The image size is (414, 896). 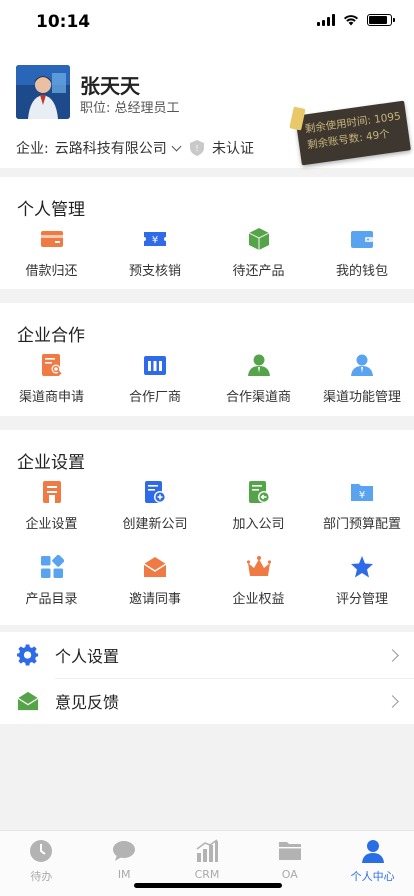 I want to click on home-indicator, so click(x=208, y=885).